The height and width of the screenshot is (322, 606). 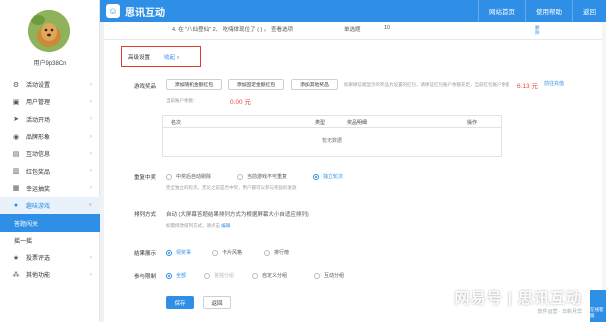 I want to click on sidebar-item-interaction-info: ▤ 互动信息 ›, so click(x=50, y=153).